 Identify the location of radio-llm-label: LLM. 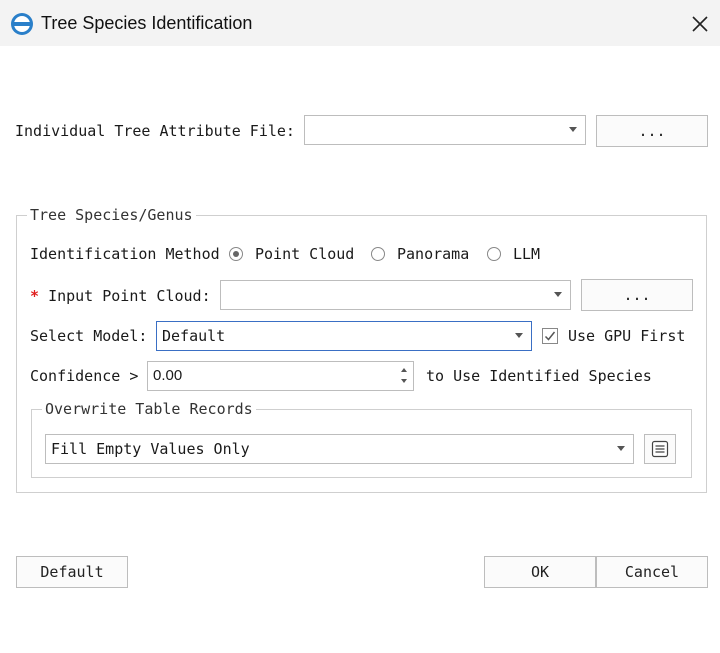
(526, 254).